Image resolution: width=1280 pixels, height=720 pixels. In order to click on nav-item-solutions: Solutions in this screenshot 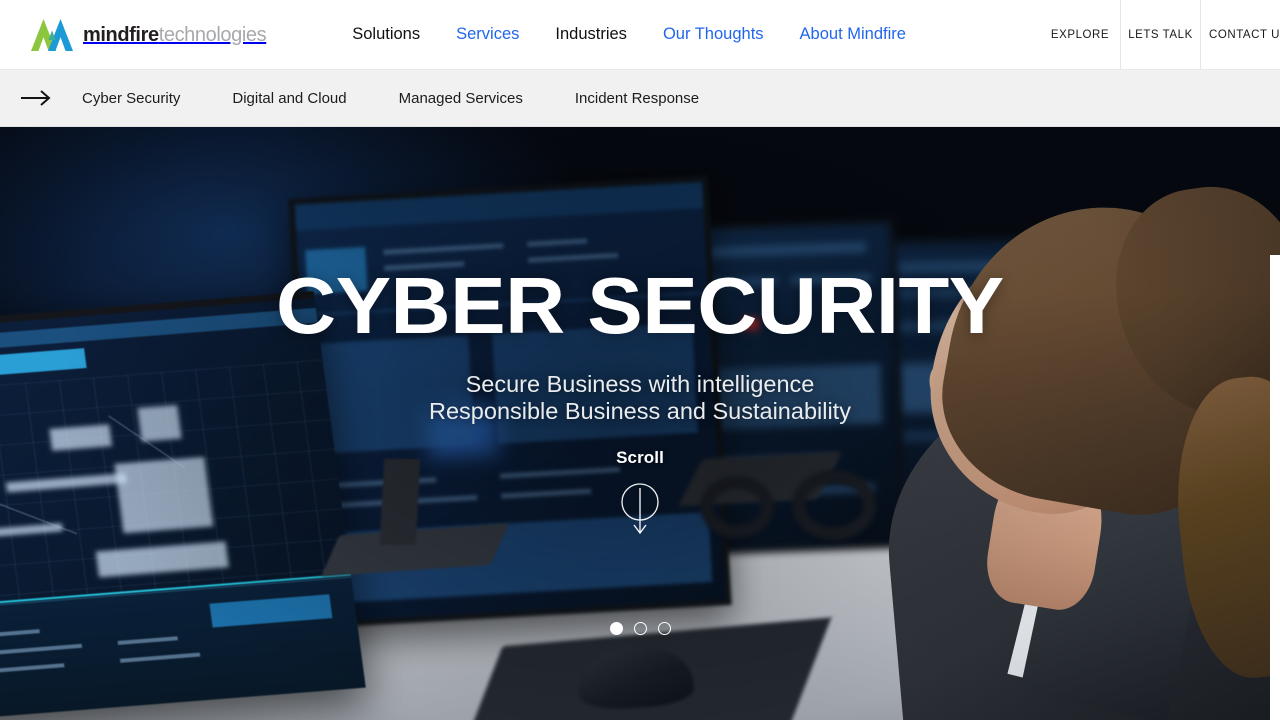, I will do `click(404, 34)`.